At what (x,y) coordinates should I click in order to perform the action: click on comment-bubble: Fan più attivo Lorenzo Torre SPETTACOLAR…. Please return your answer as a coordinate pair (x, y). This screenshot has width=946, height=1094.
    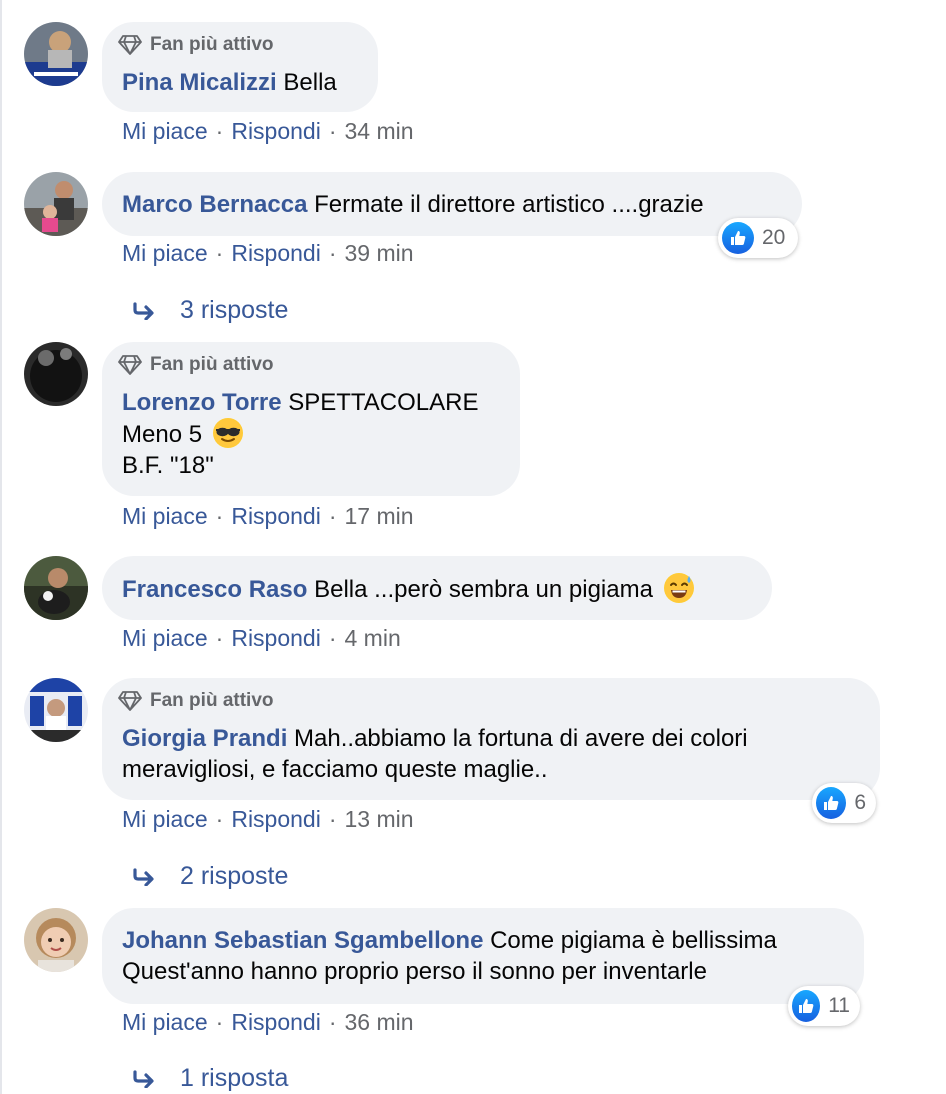
    Looking at the image, I should click on (311, 419).